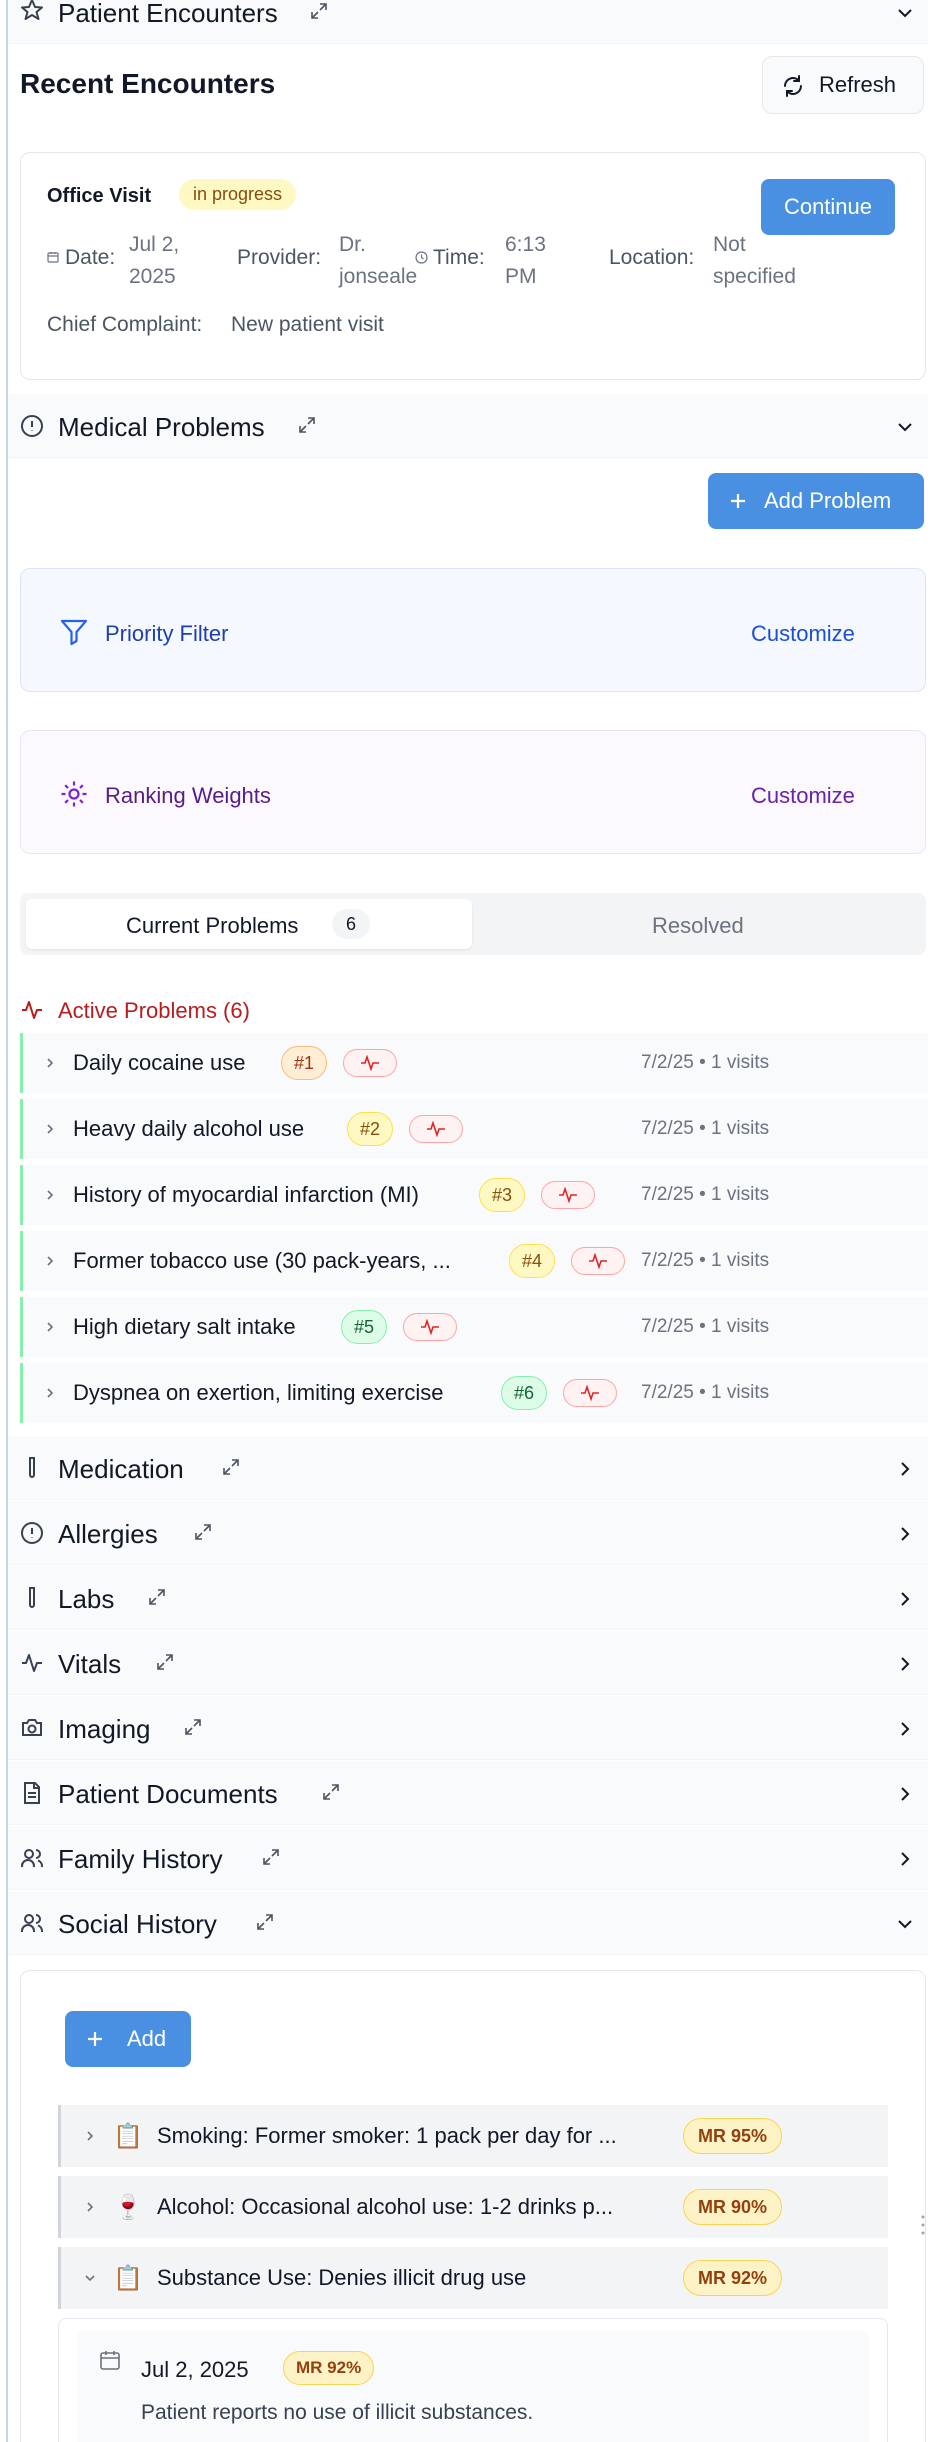 The image size is (936, 2442). Describe the element at coordinates (167, 633) in the screenshot. I see `priority-filter-label: Priority Filter` at that location.